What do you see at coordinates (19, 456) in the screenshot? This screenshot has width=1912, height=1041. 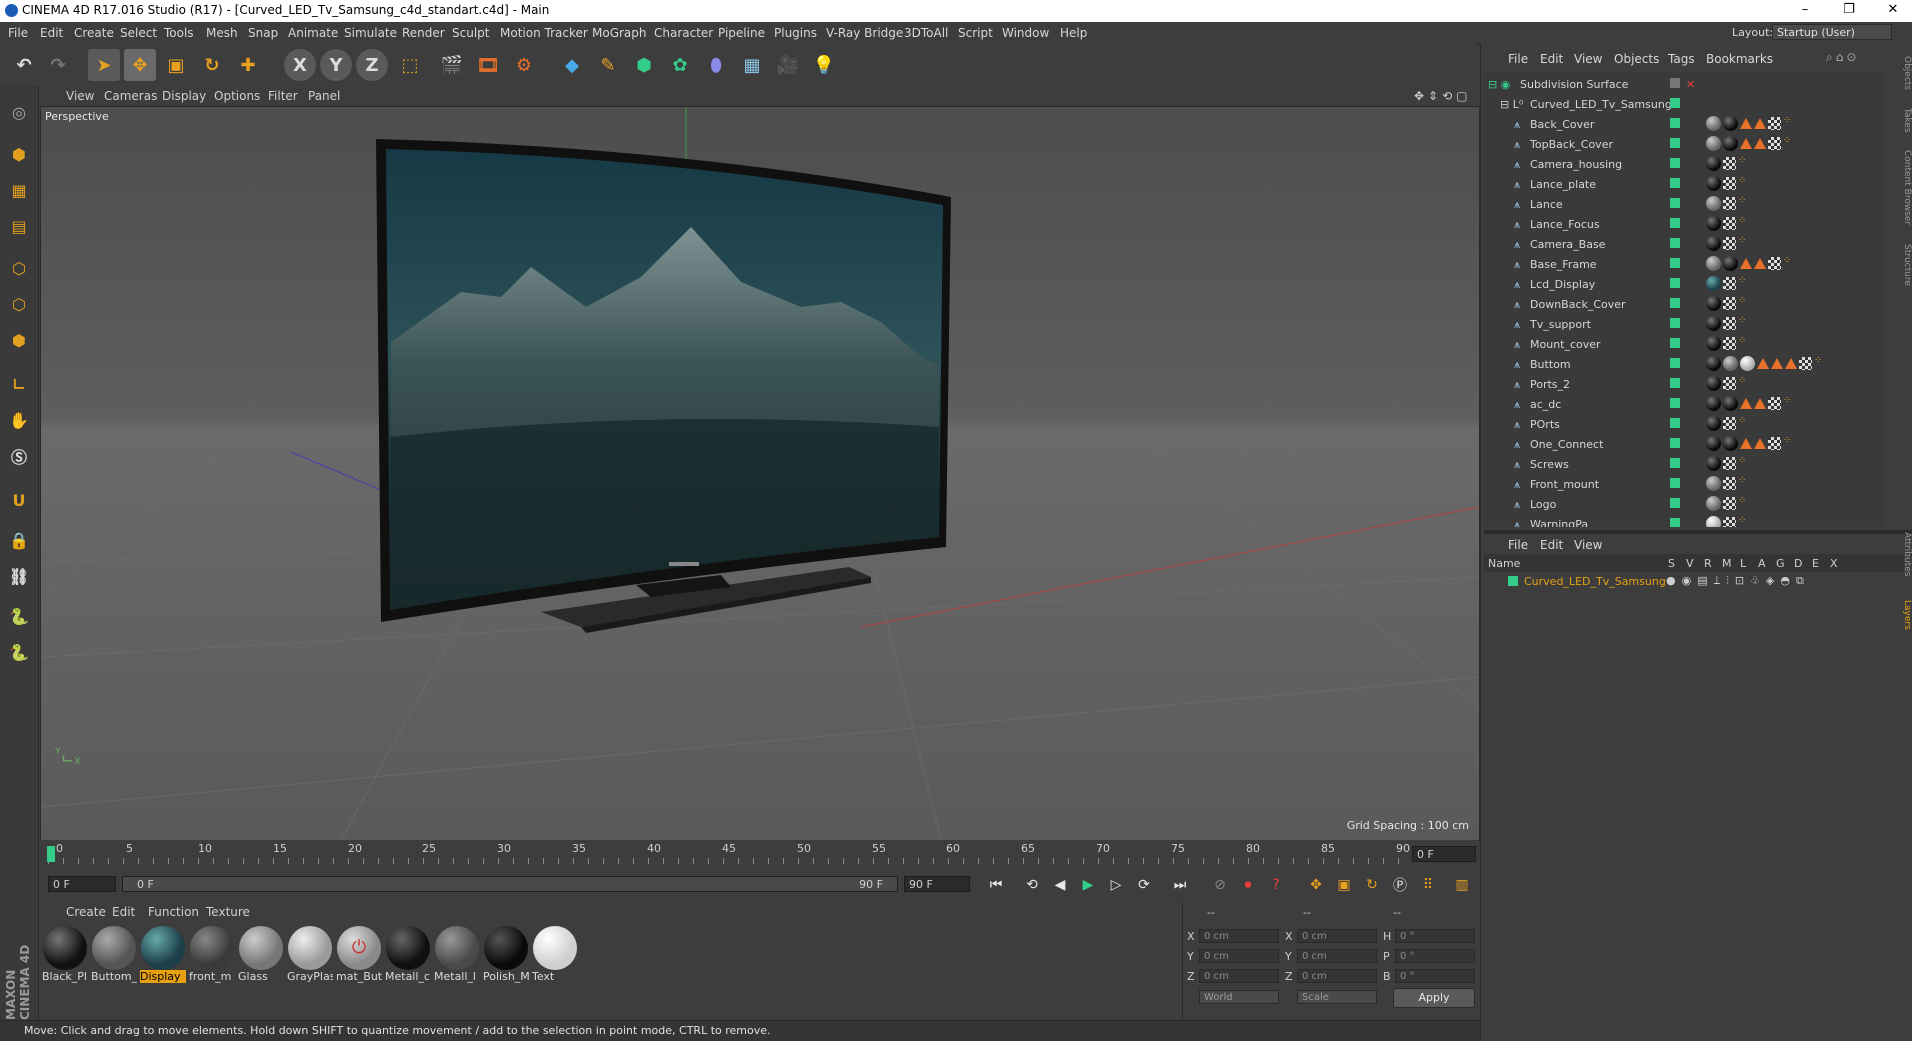 I see `snap-icon: Ⓢ` at bounding box center [19, 456].